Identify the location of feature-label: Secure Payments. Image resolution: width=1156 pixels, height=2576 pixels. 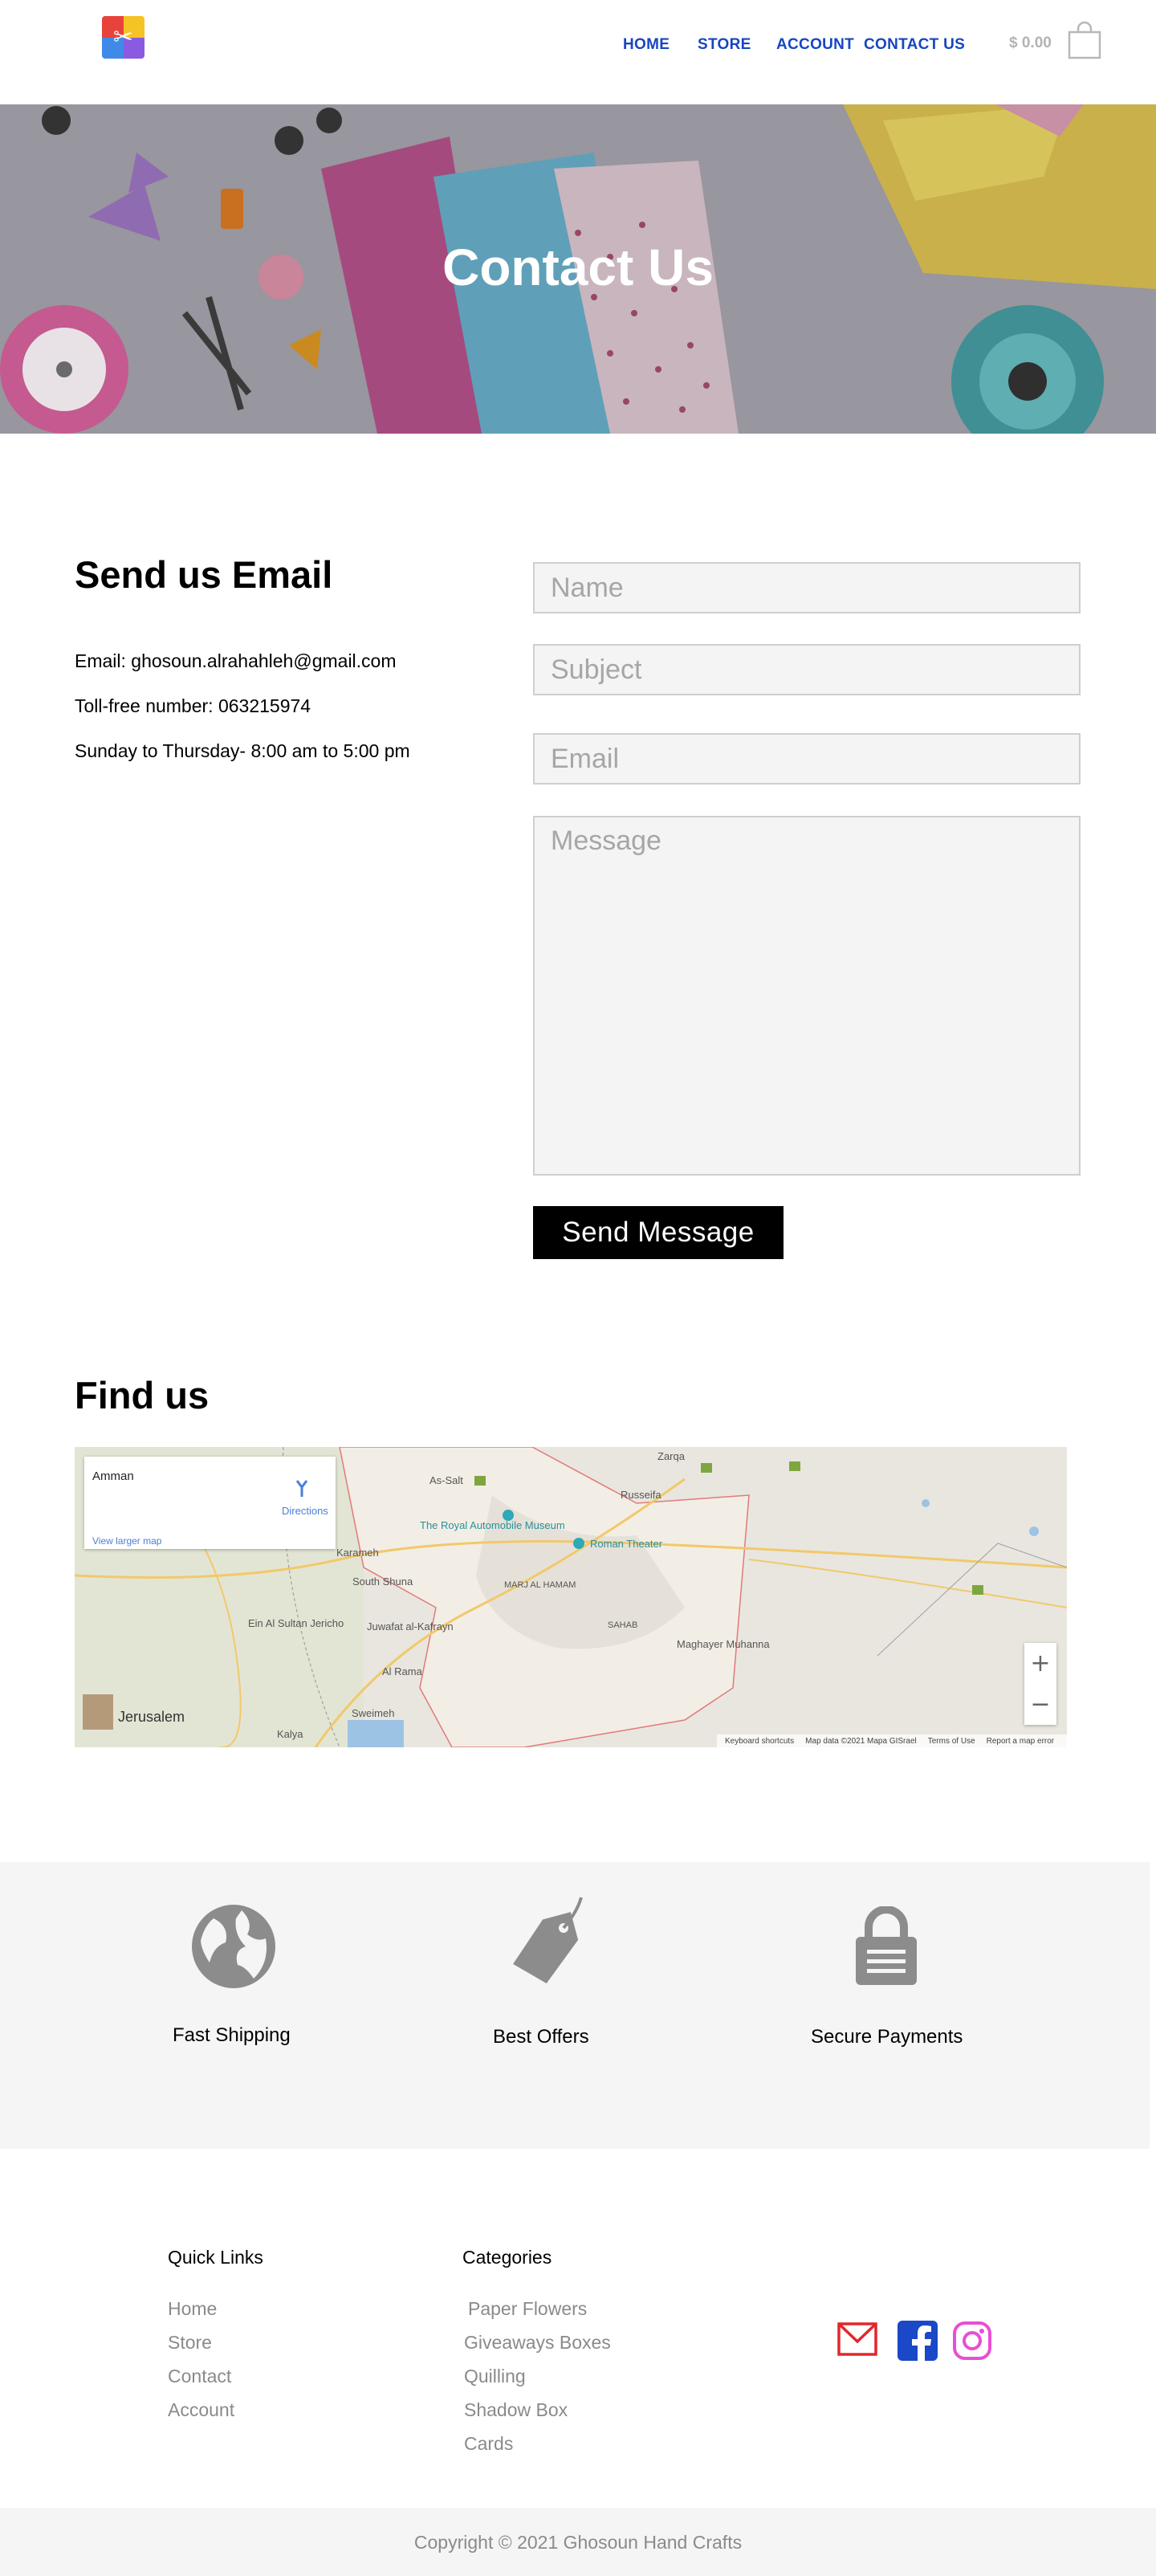
(887, 2037).